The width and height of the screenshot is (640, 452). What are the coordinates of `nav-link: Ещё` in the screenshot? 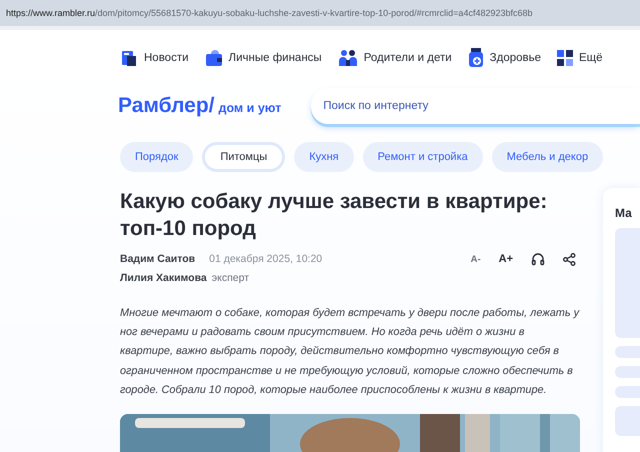 It's located at (580, 58).